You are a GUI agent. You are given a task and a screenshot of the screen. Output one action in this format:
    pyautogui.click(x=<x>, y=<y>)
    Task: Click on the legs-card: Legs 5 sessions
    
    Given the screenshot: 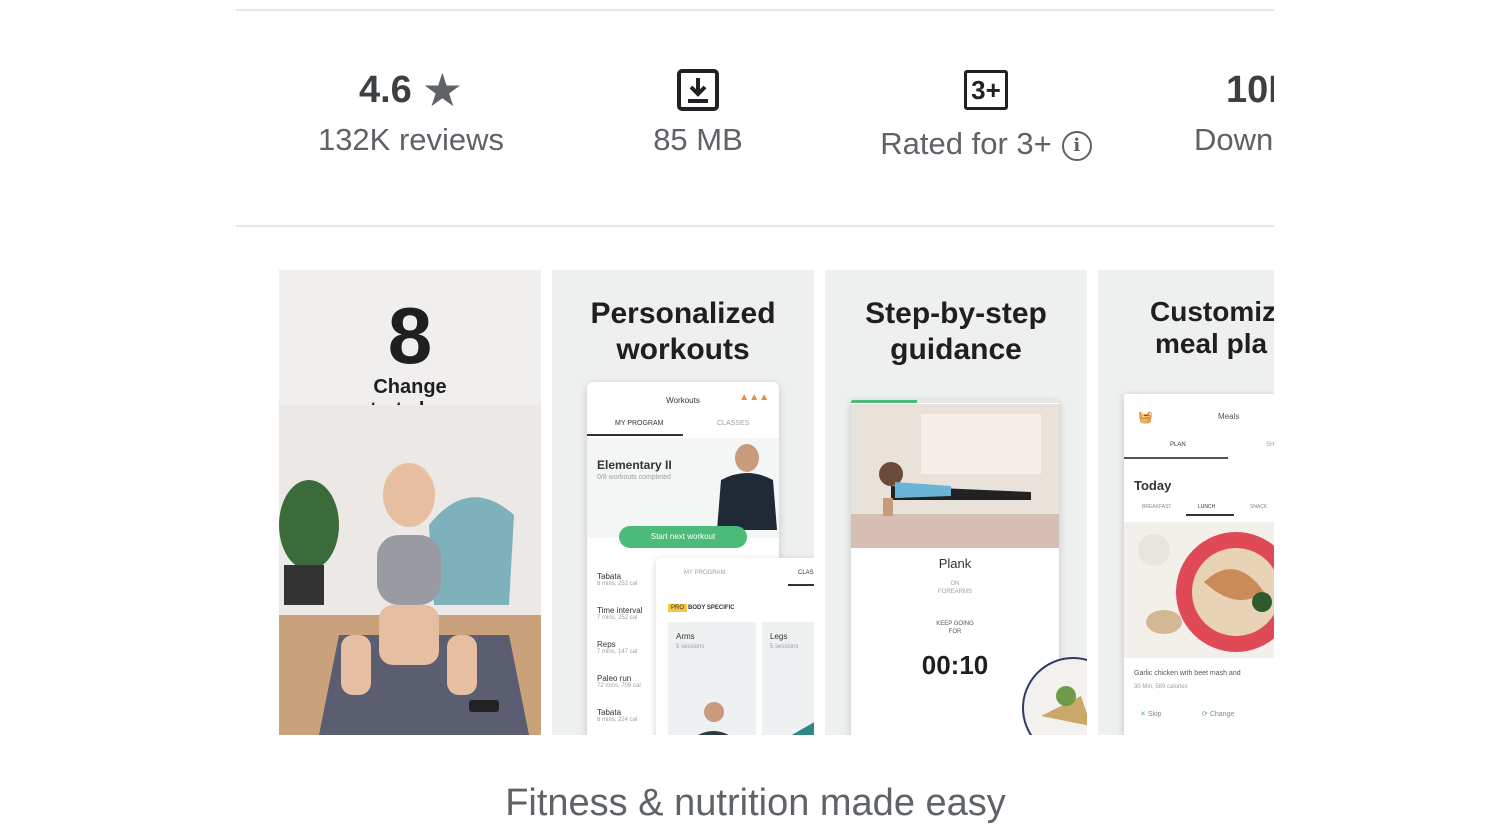 What is the action you would take?
    pyautogui.click(x=788, y=678)
    